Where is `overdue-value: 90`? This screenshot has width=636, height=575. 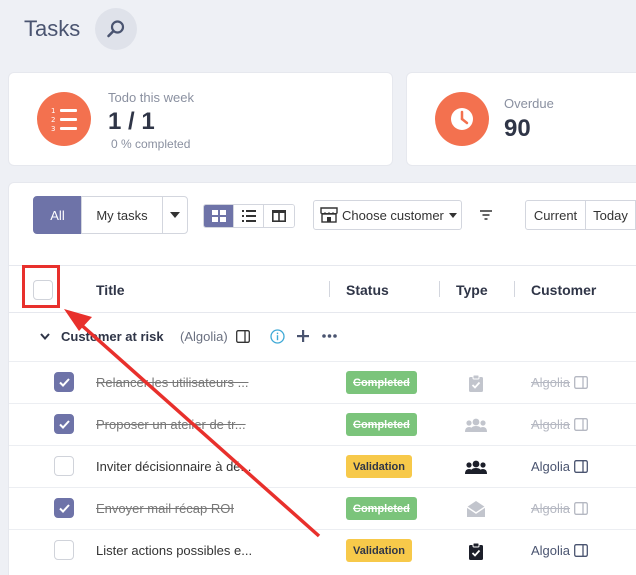
overdue-value: 90 is located at coordinates (517, 128).